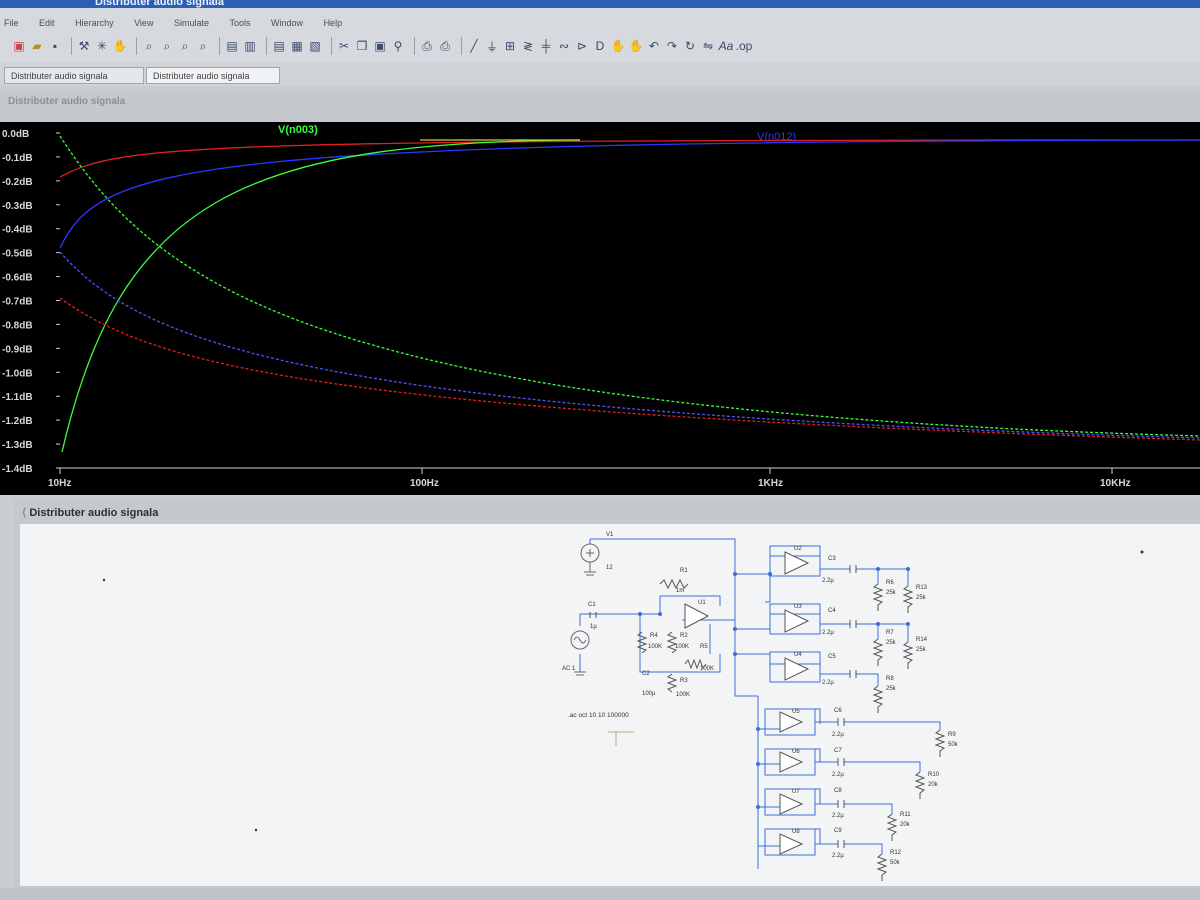 This screenshot has height=900, width=1200. I want to click on menu-view: View, so click(143, 23).